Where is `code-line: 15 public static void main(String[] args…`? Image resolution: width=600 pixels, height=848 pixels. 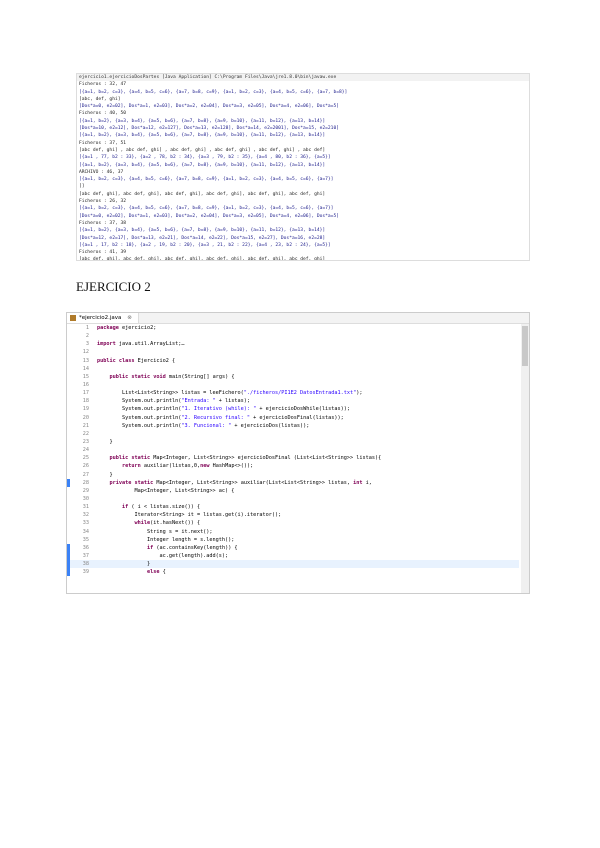
code-line: 15 public static void main(String[] args… is located at coordinates (293, 377).